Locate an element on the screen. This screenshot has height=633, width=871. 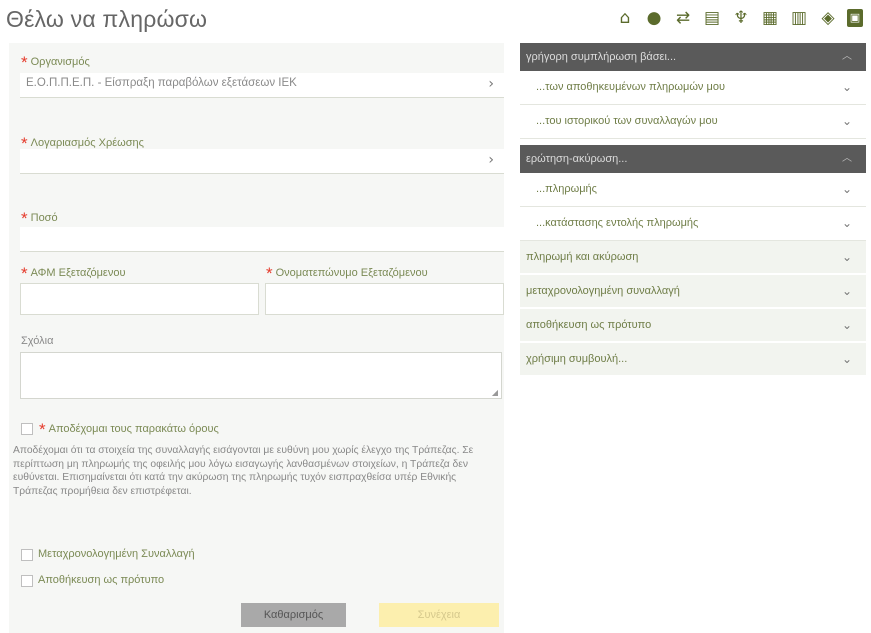
save-template-label: Αποθήκευση ως πρότυπο is located at coordinates (101, 580).